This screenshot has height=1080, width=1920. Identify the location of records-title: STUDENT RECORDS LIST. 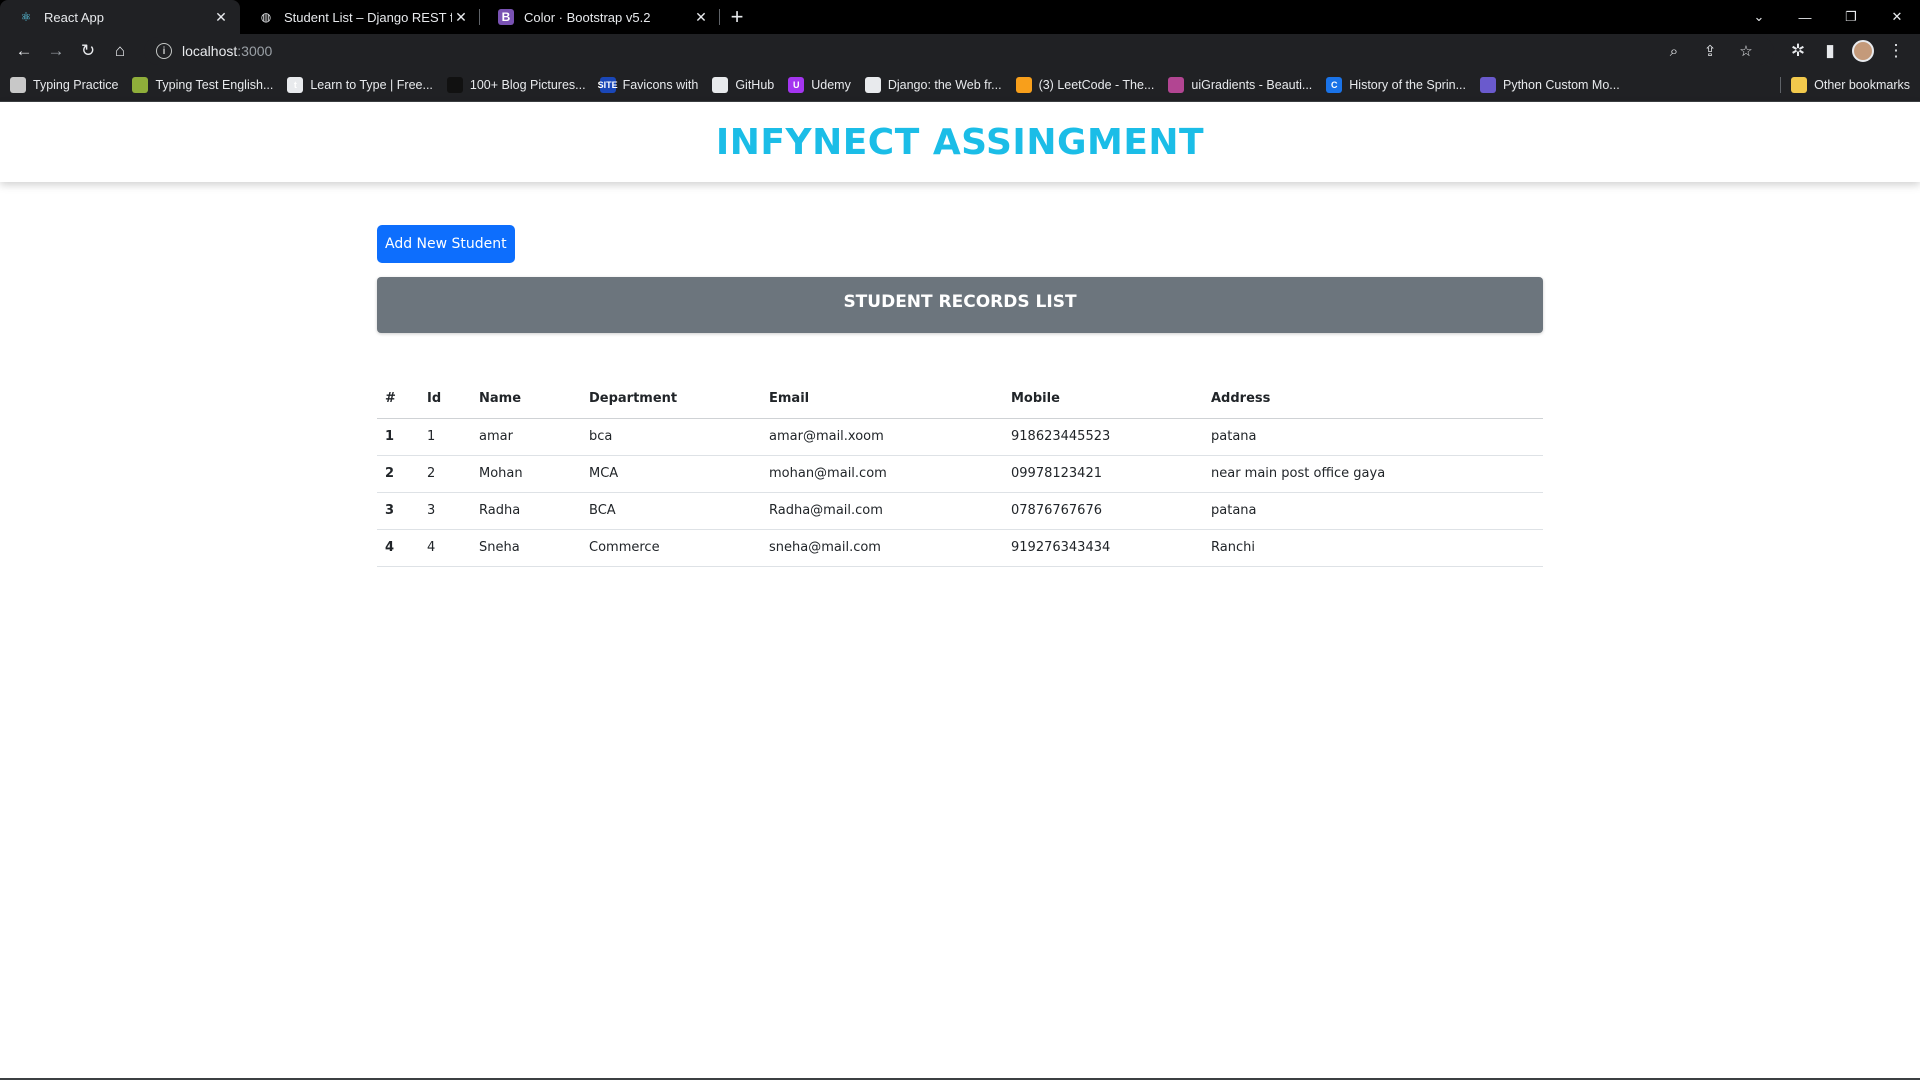
(960, 302).